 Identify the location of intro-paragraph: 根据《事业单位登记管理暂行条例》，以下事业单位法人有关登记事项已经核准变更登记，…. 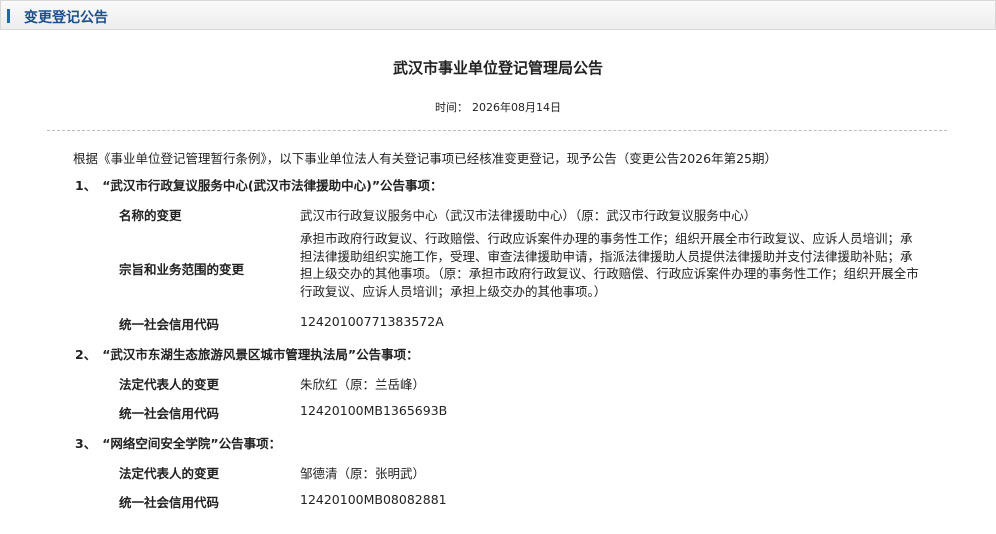
(425, 158).